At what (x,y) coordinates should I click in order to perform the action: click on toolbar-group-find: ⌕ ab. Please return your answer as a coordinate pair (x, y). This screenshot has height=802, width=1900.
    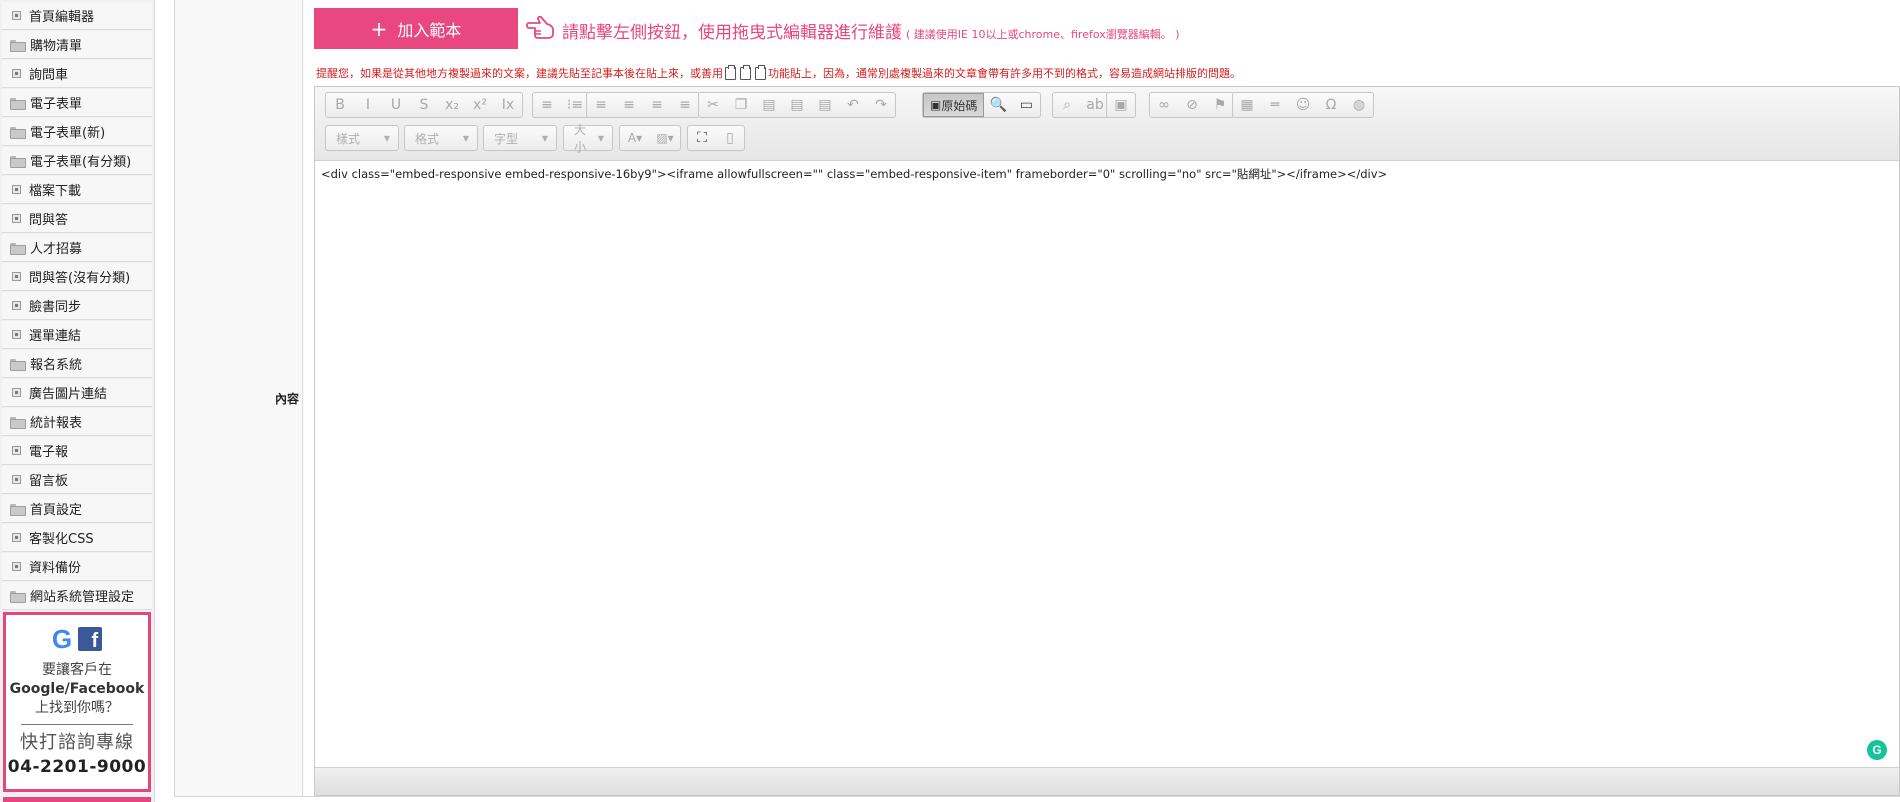
    Looking at the image, I should click on (1081, 105).